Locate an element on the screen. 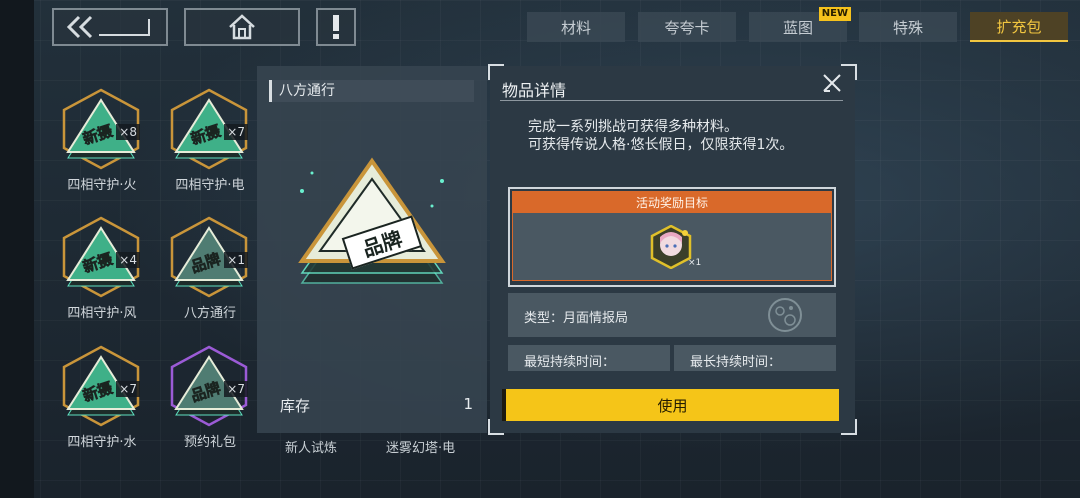 Image resolution: width=1080 pixels, height=498 pixels. item-icon-wrap: 新摄 ×4 is located at coordinates (101, 257).